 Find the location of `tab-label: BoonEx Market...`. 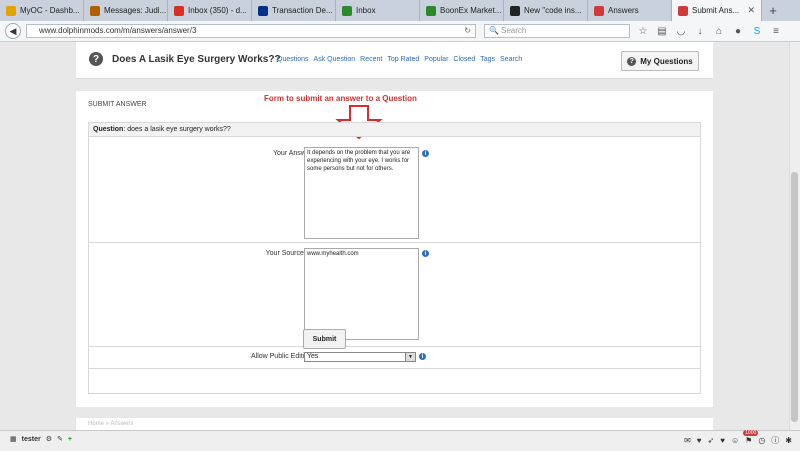

tab-label: BoonEx Market... is located at coordinates (471, 10).